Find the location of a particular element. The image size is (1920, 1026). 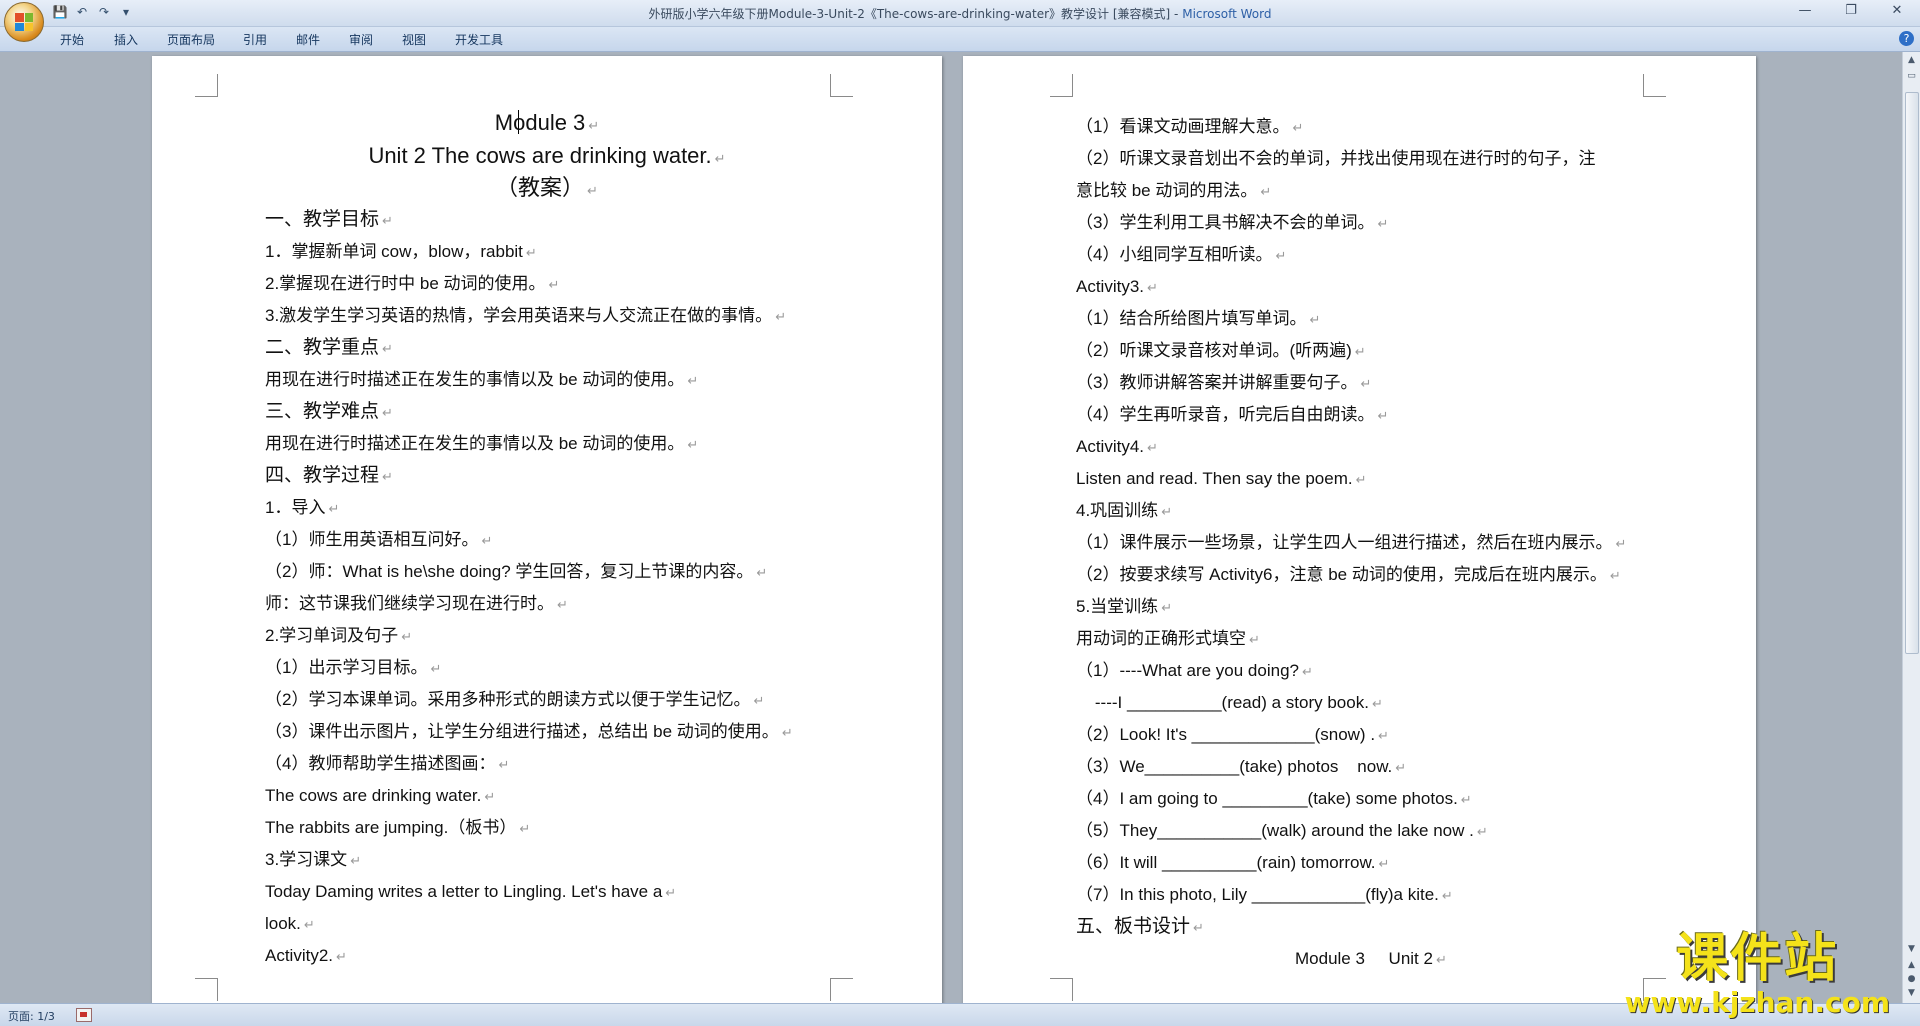

help-icon: ? is located at coordinates (1906, 38).